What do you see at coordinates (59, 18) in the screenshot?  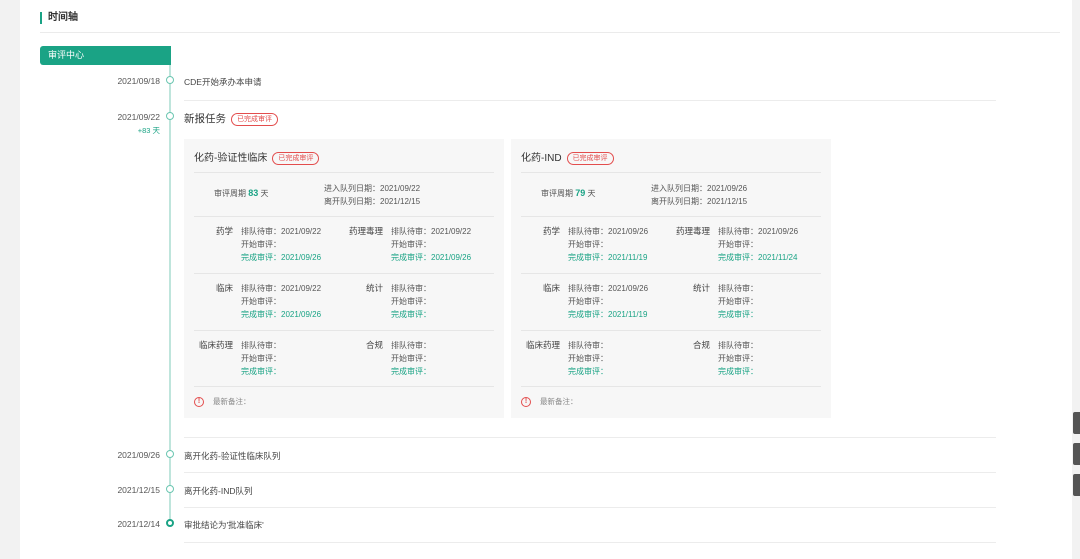 I see `section-title: 时间轴` at bounding box center [59, 18].